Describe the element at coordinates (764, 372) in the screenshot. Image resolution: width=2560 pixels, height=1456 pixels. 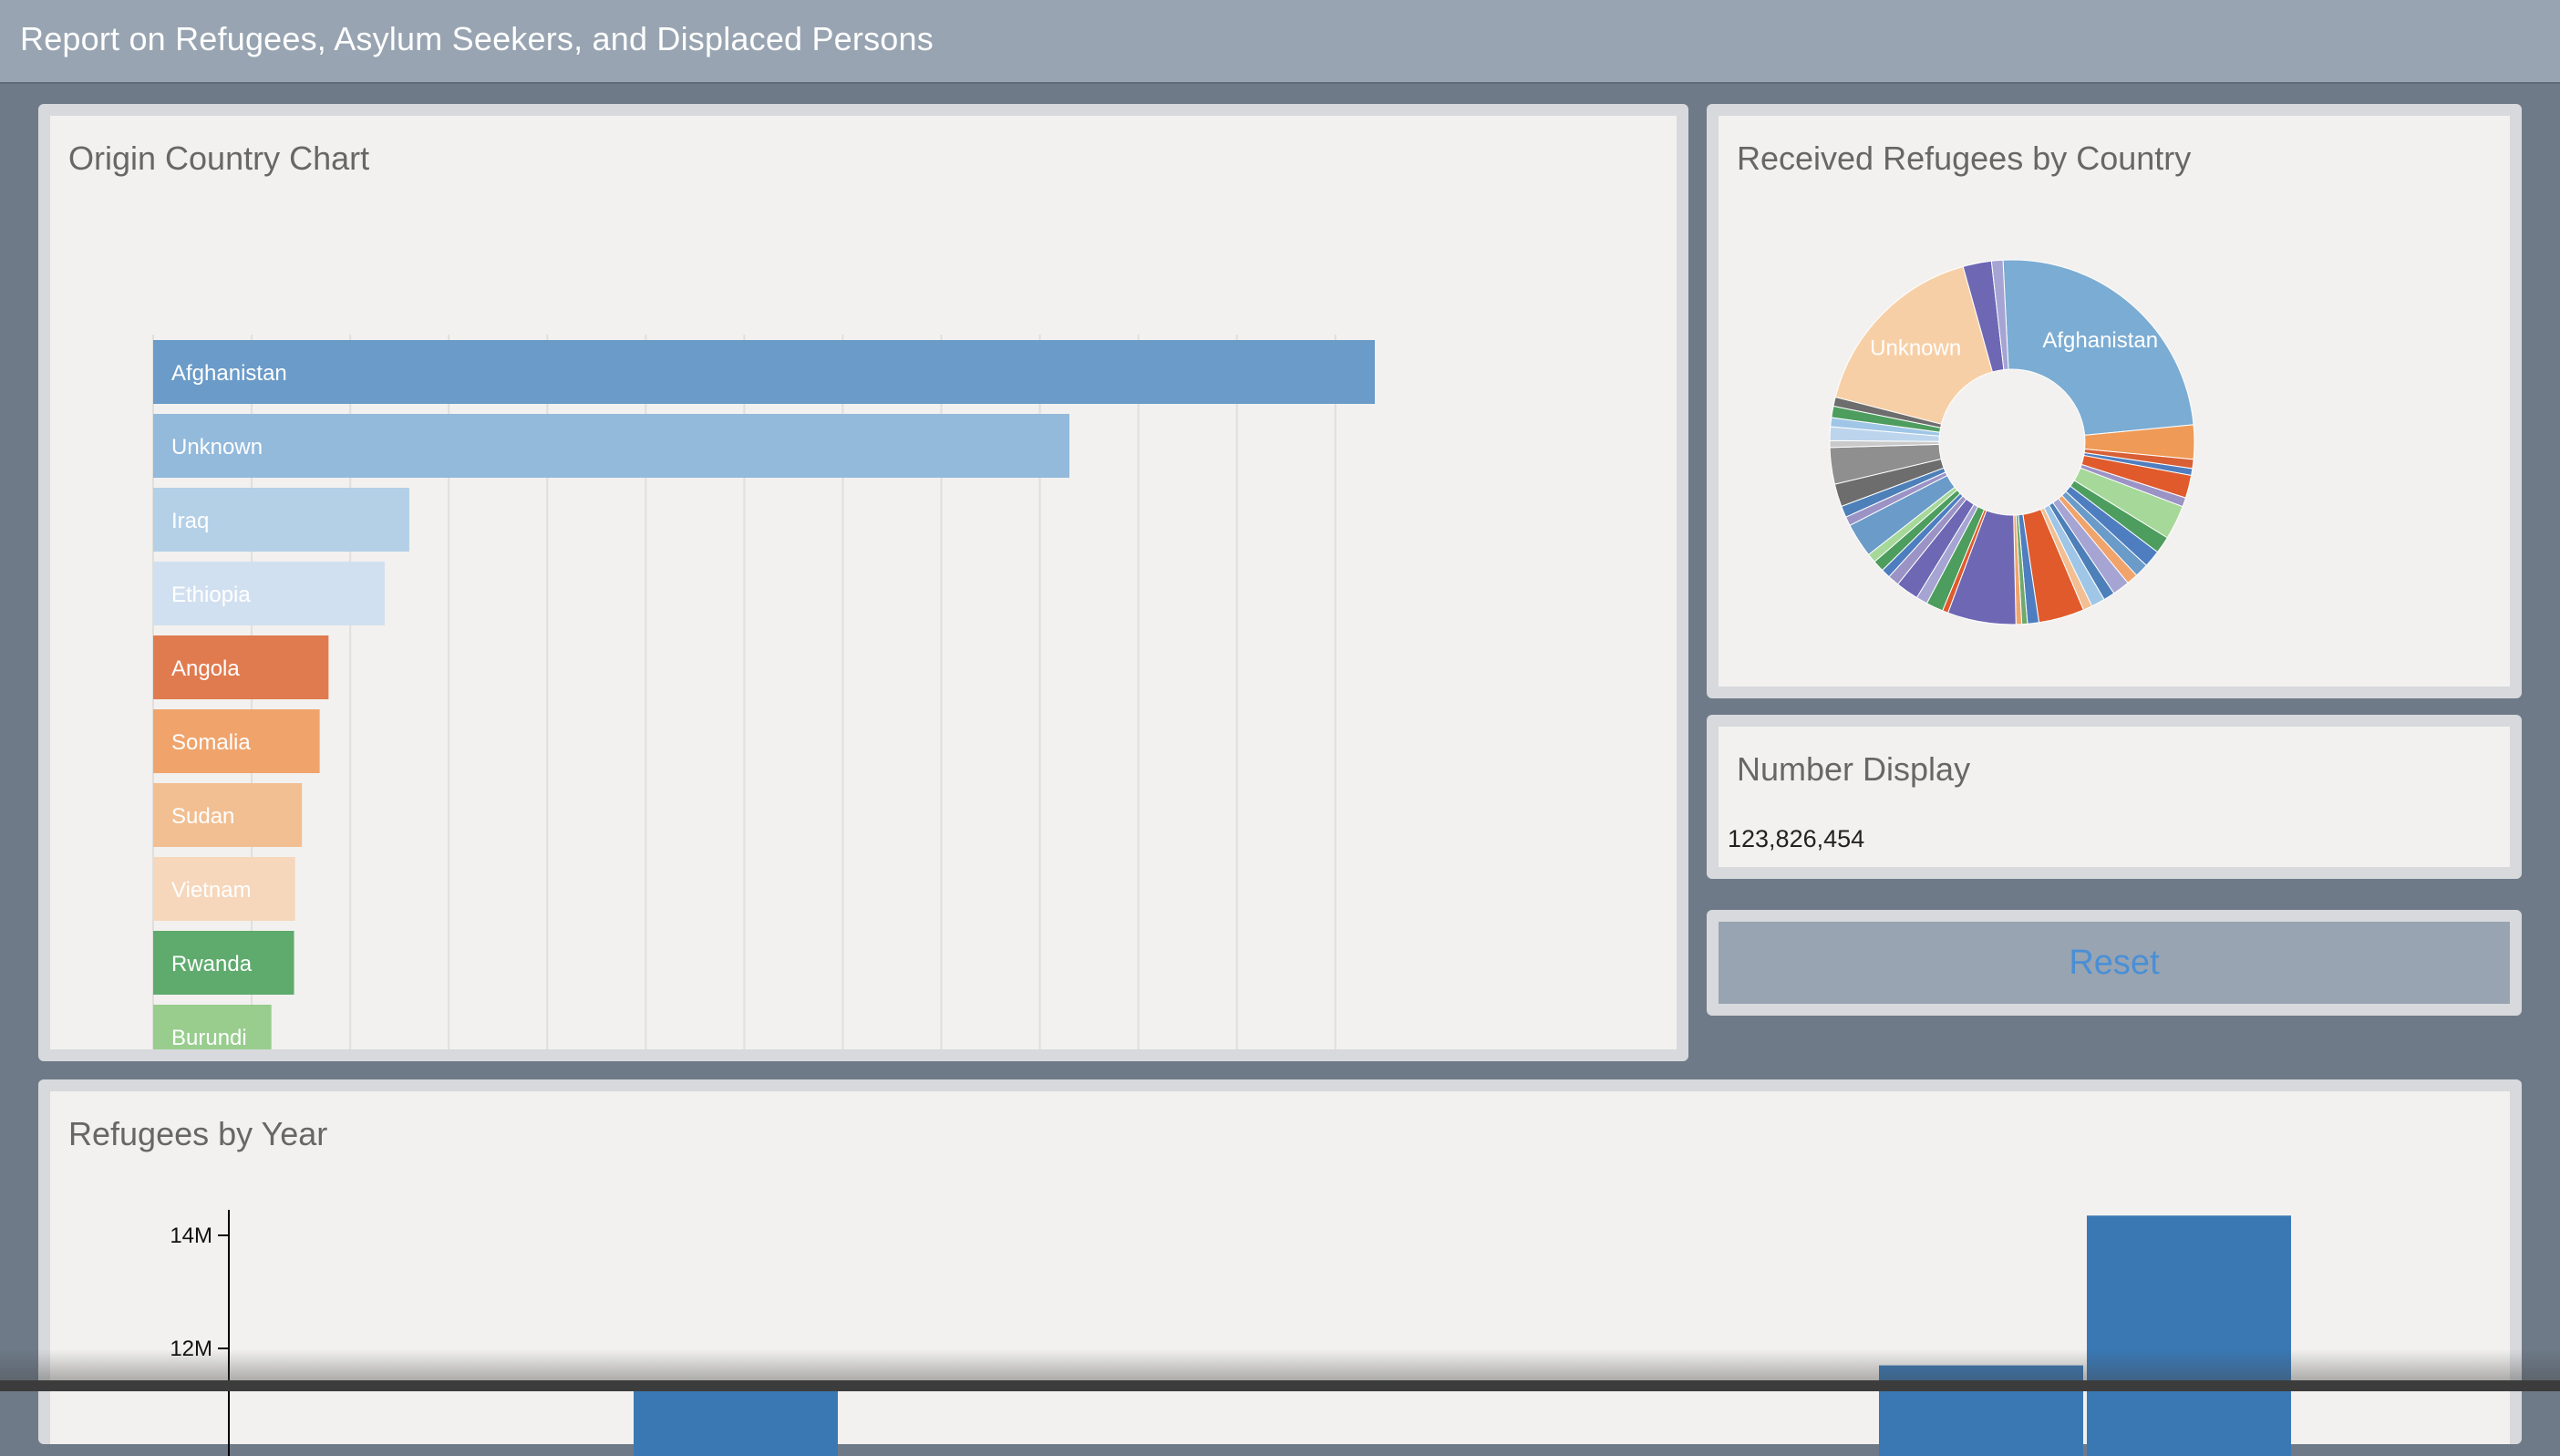
I see `bar-afghanistan` at that location.